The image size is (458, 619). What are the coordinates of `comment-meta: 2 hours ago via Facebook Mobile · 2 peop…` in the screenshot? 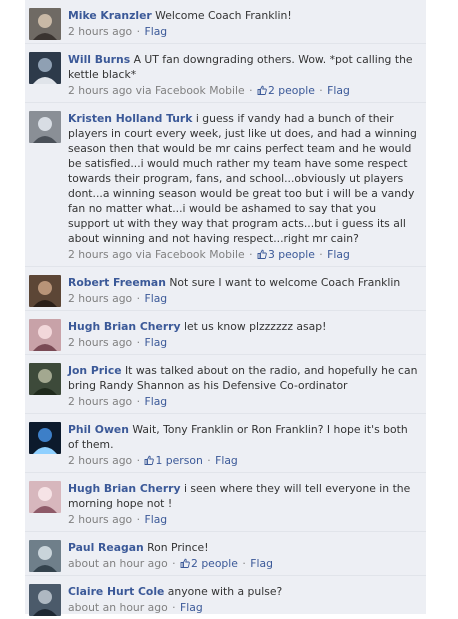 It's located at (244, 90).